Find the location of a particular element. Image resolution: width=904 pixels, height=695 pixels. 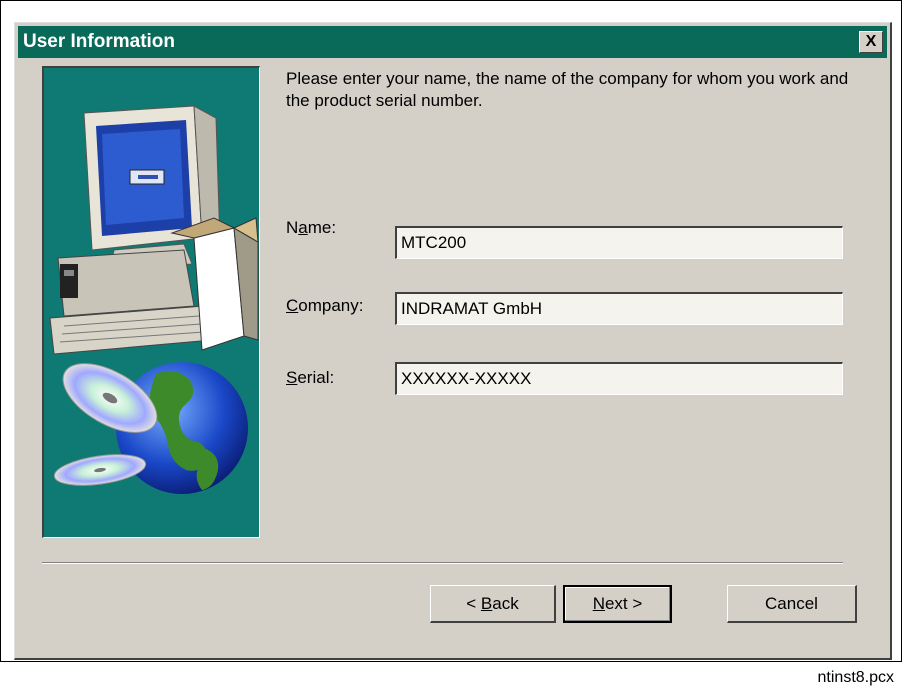

company-input is located at coordinates (619, 308).